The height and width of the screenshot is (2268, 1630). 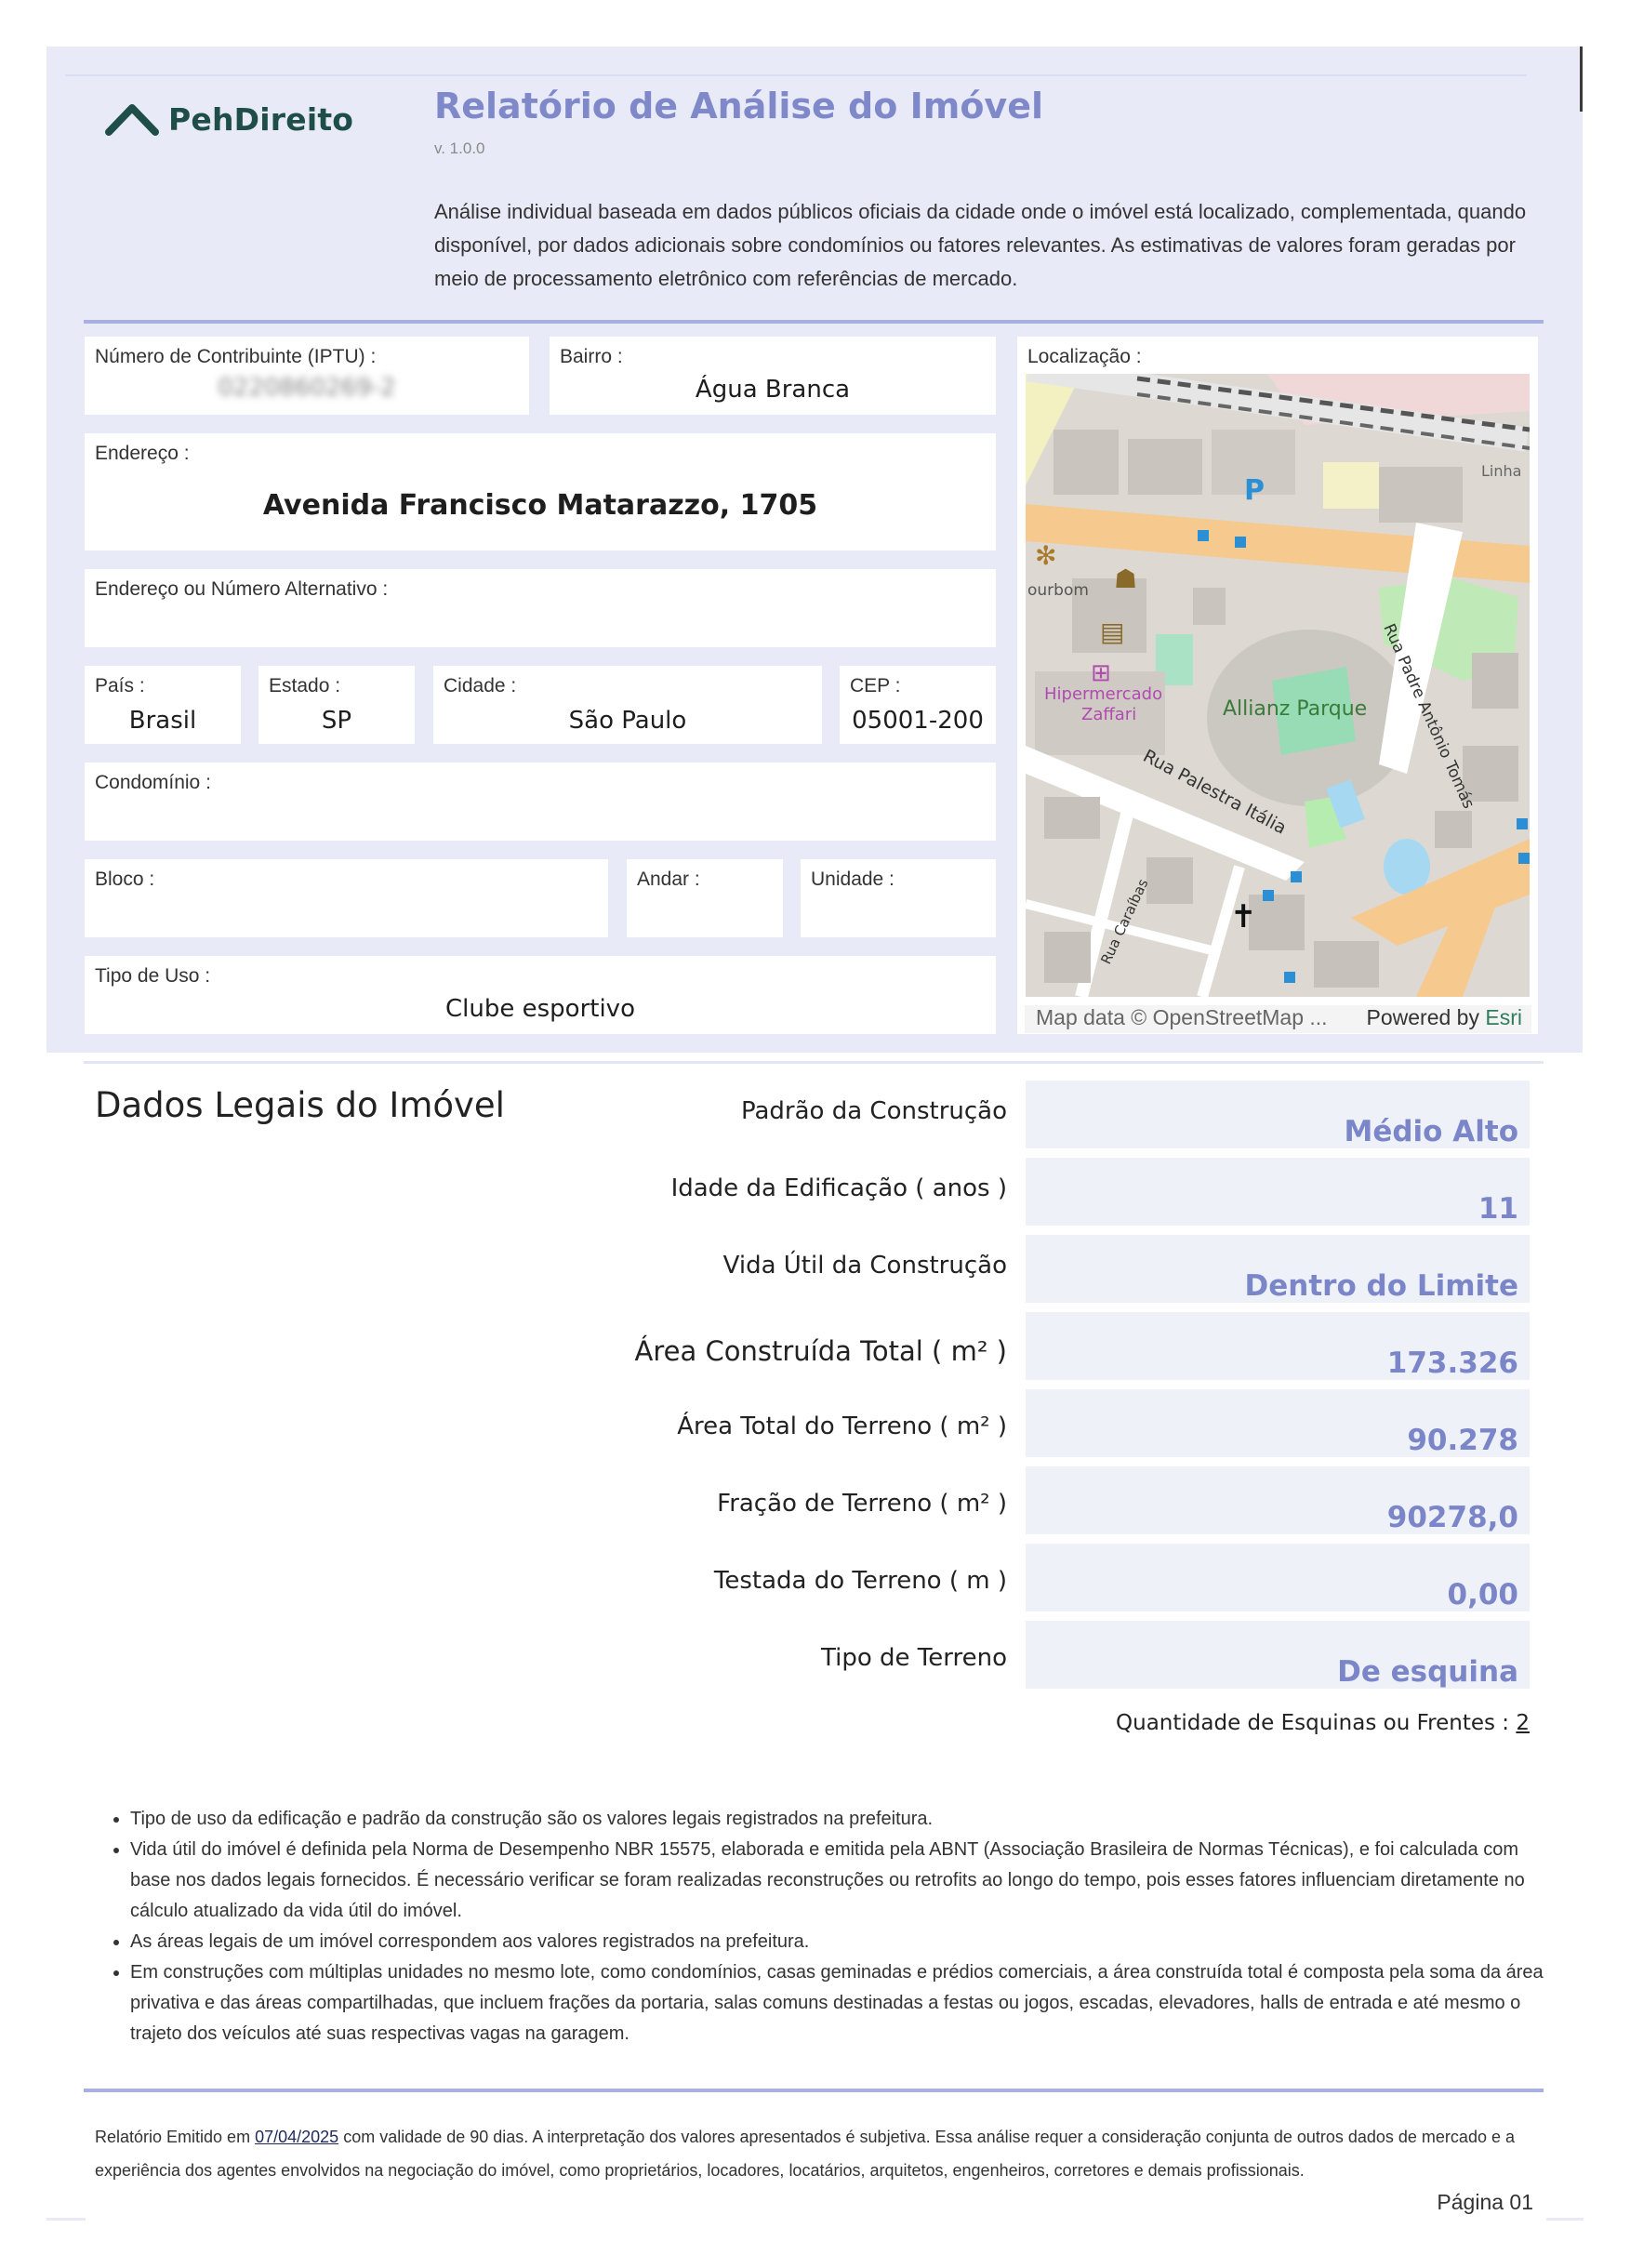 I want to click on parking-label: P, so click(x=1255, y=490).